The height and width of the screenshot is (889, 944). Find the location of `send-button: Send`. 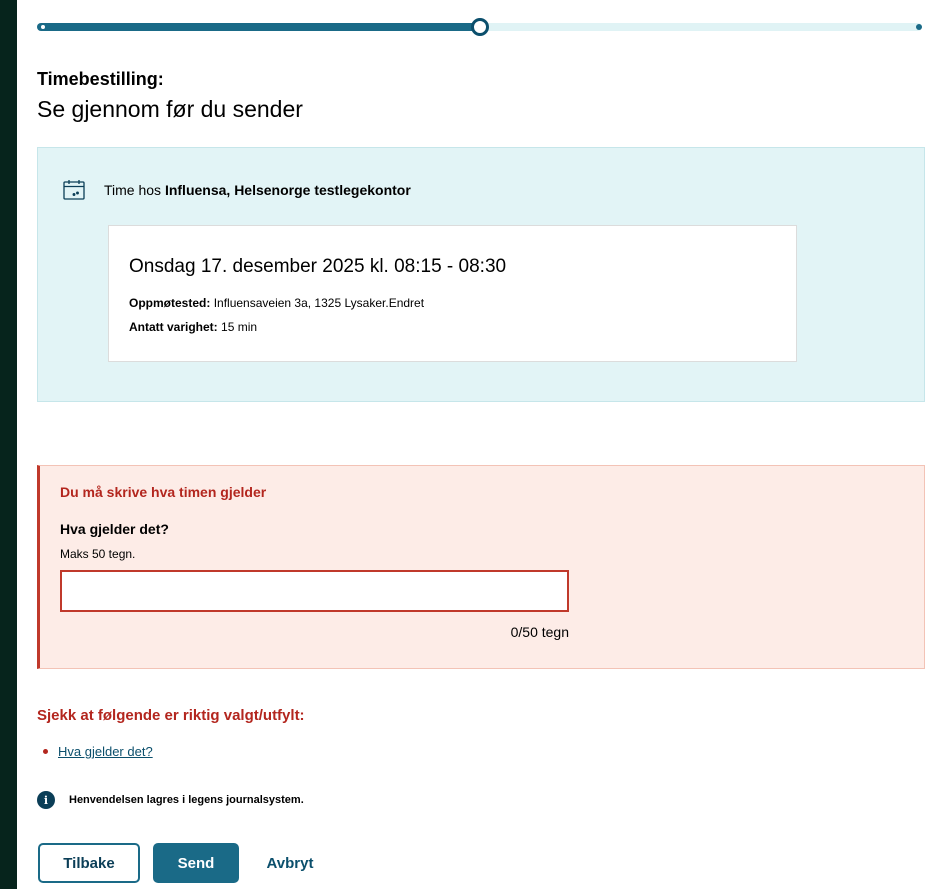

send-button: Send is located at coordinates (196, 863).